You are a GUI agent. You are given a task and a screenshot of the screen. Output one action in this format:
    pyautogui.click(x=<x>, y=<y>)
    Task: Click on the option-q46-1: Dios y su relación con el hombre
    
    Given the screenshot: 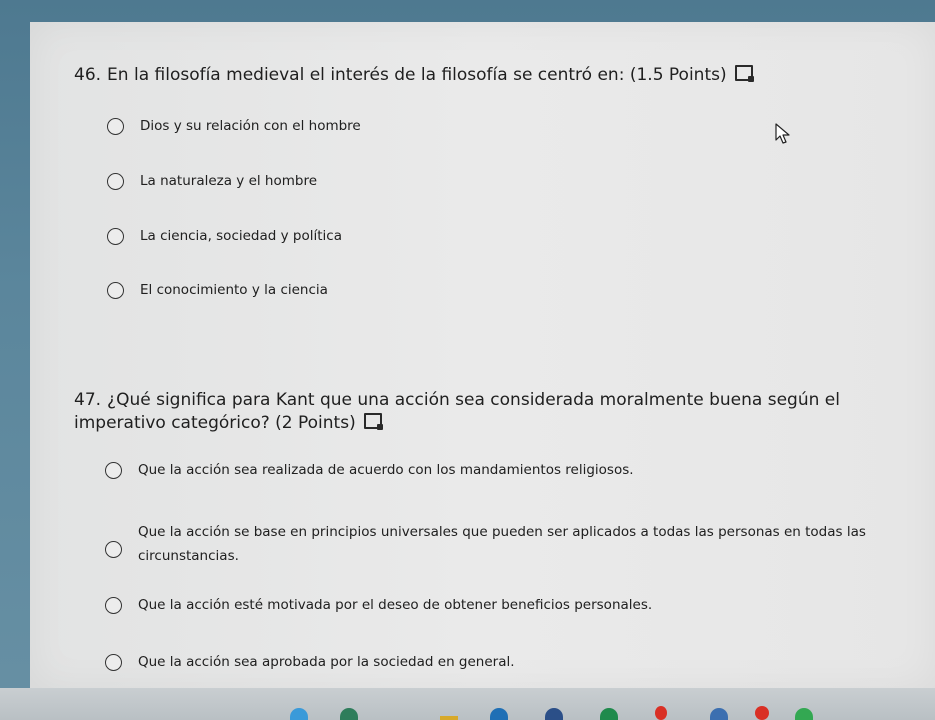 What is the action you would take?
    pyautogui.click(x=234, y=127)
    